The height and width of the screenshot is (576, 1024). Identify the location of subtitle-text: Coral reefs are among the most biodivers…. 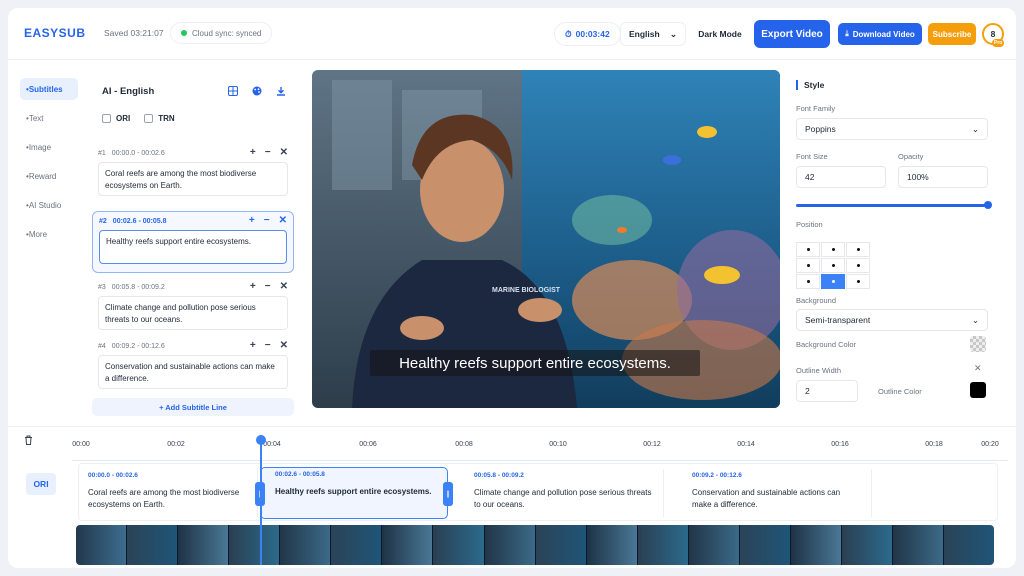
(193, 179).